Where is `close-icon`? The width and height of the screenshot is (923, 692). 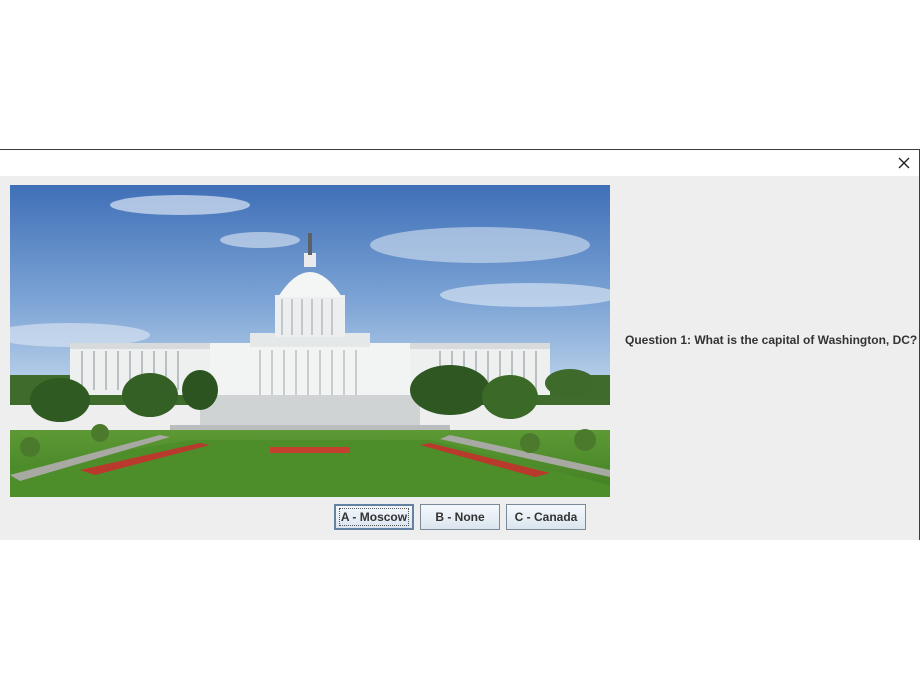 close-icon is located at coordinates (904, 163).